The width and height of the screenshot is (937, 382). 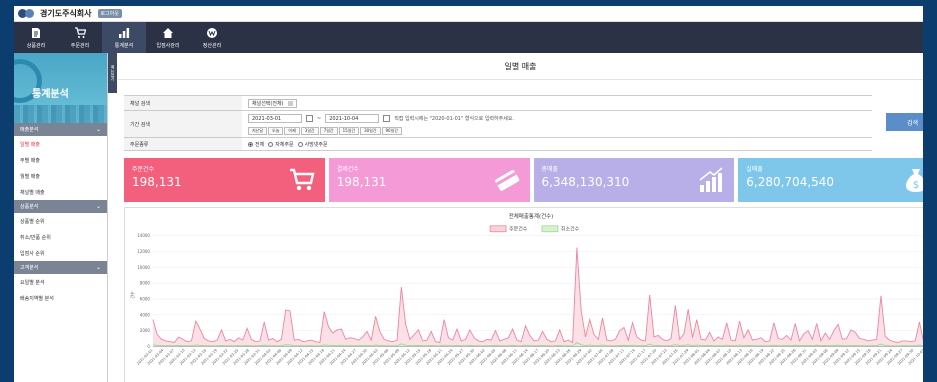 I want to click on chart-legend: 주문건수 취소건수, so click(x=534, y=229).